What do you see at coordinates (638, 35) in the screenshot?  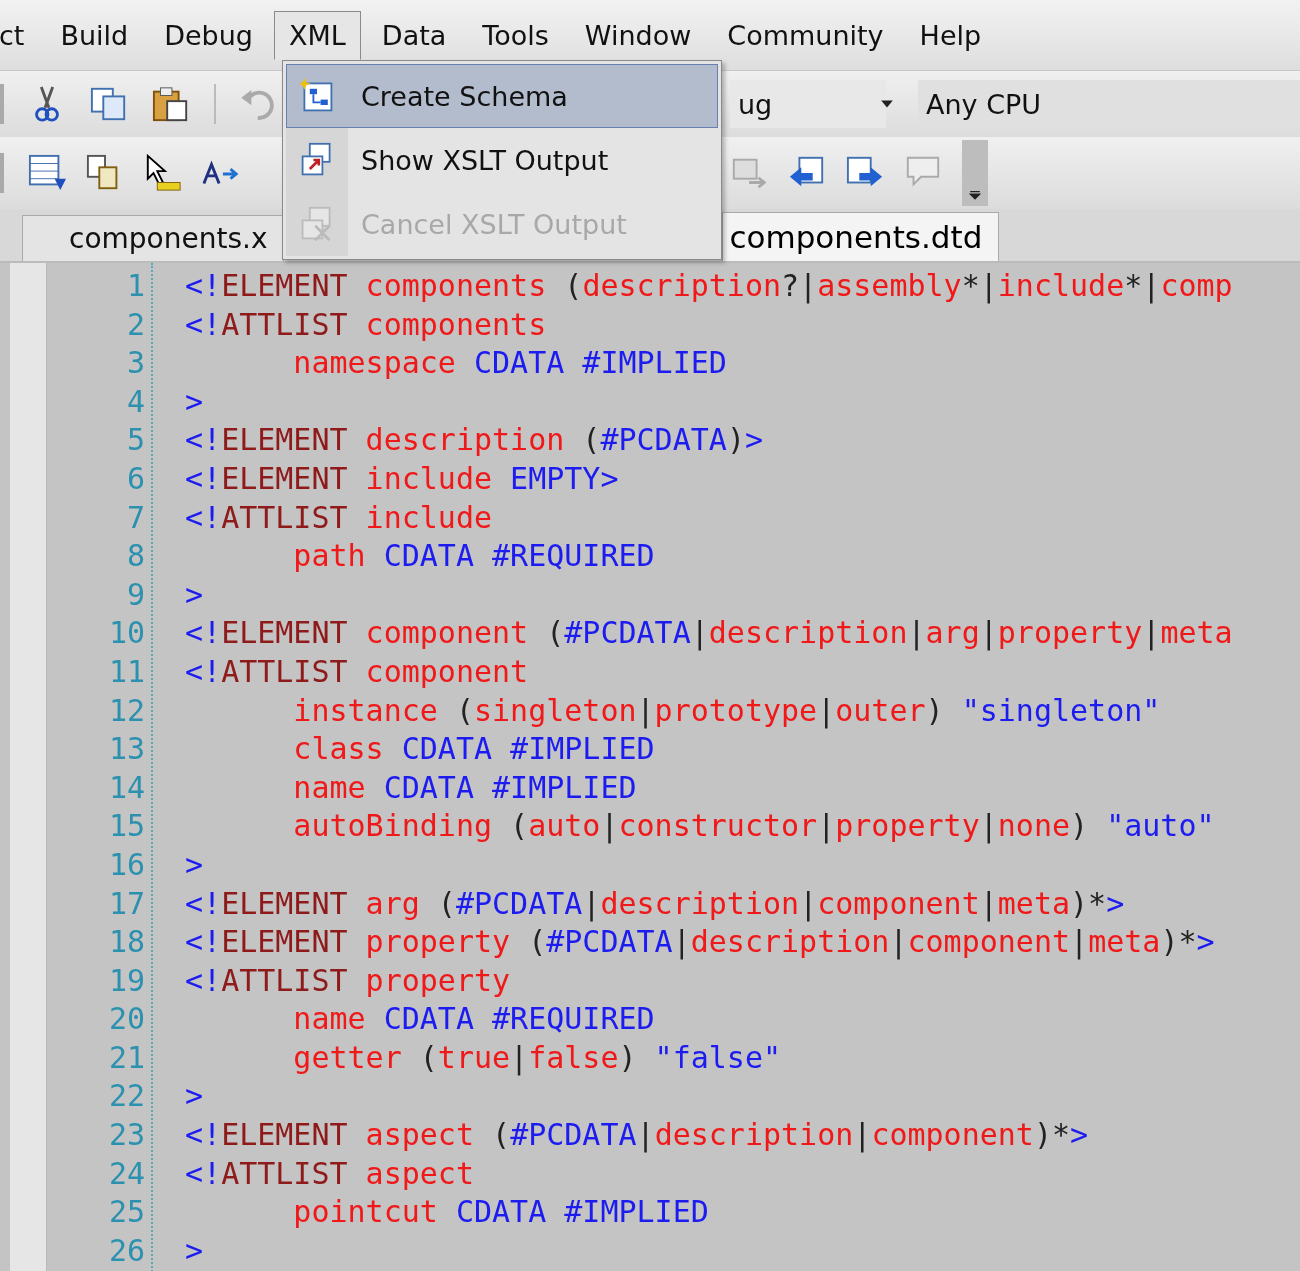 I see `menu-item: Window` at bounding box center [638, 35].